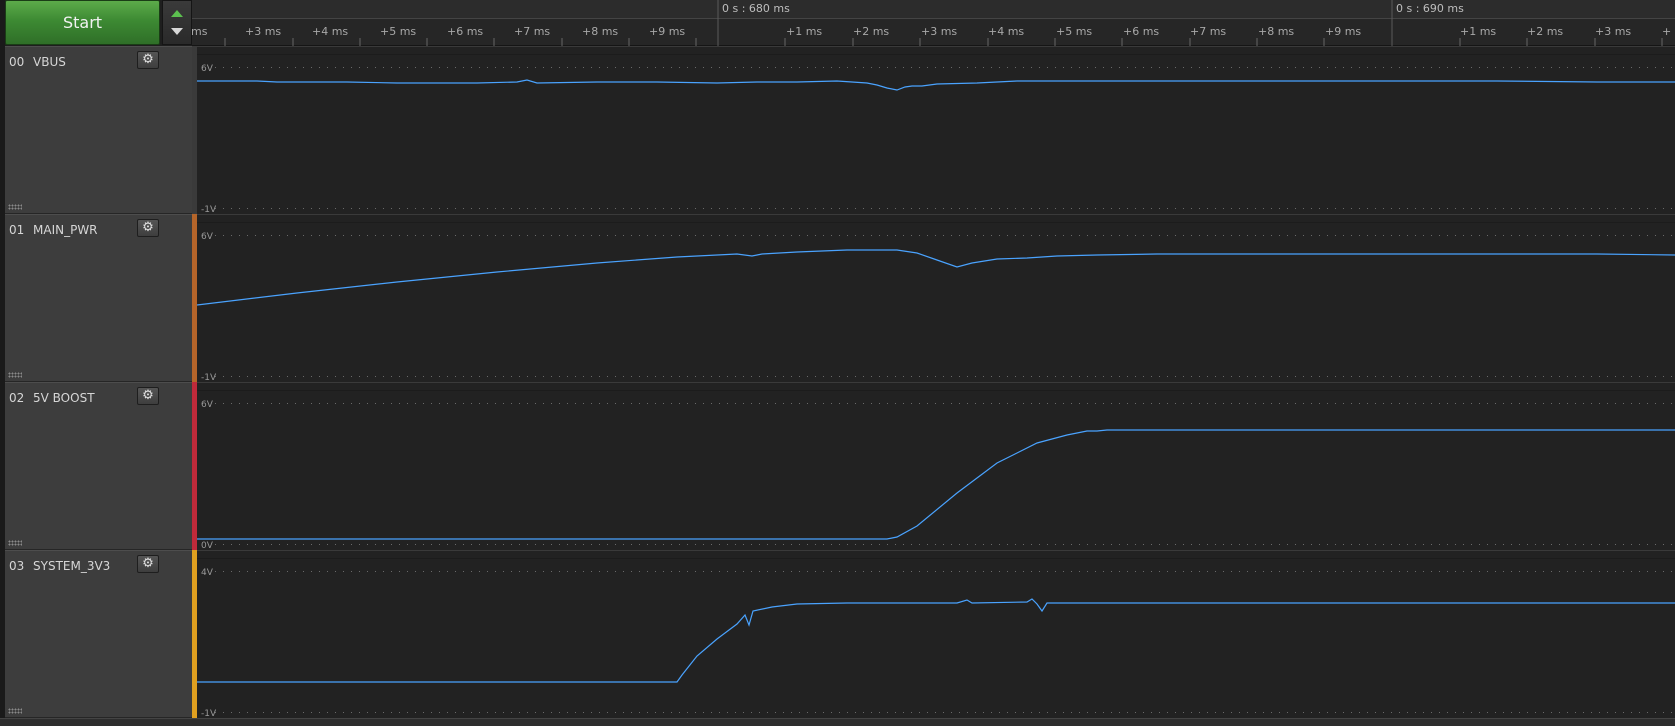 This screenshot has width=1675, height=726. Describe the element at coordinates (98, 466) in the screenshot. I see `channel-row-02: 02 5V BOOST ⚙` at that location.